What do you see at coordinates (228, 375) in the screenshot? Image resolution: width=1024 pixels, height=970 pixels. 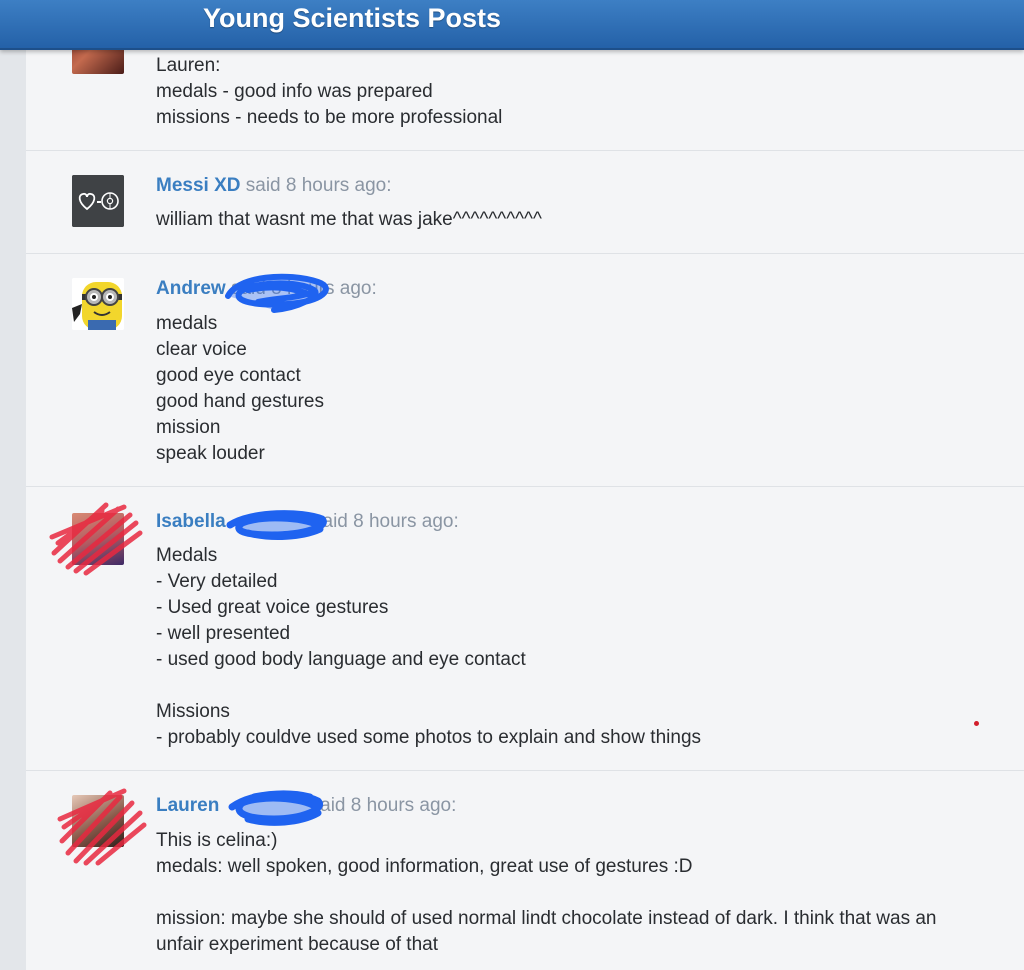 I see `post-line: good eye contact` at bounding box center [228, 375].